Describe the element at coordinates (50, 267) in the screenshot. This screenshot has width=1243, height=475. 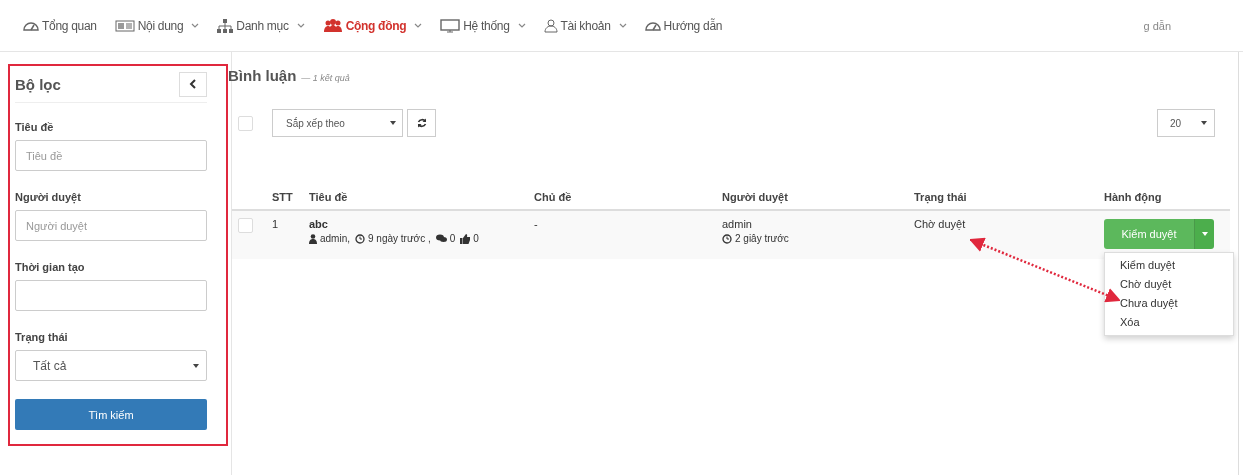
I see `field-label: Thời gian tạo` at that location.